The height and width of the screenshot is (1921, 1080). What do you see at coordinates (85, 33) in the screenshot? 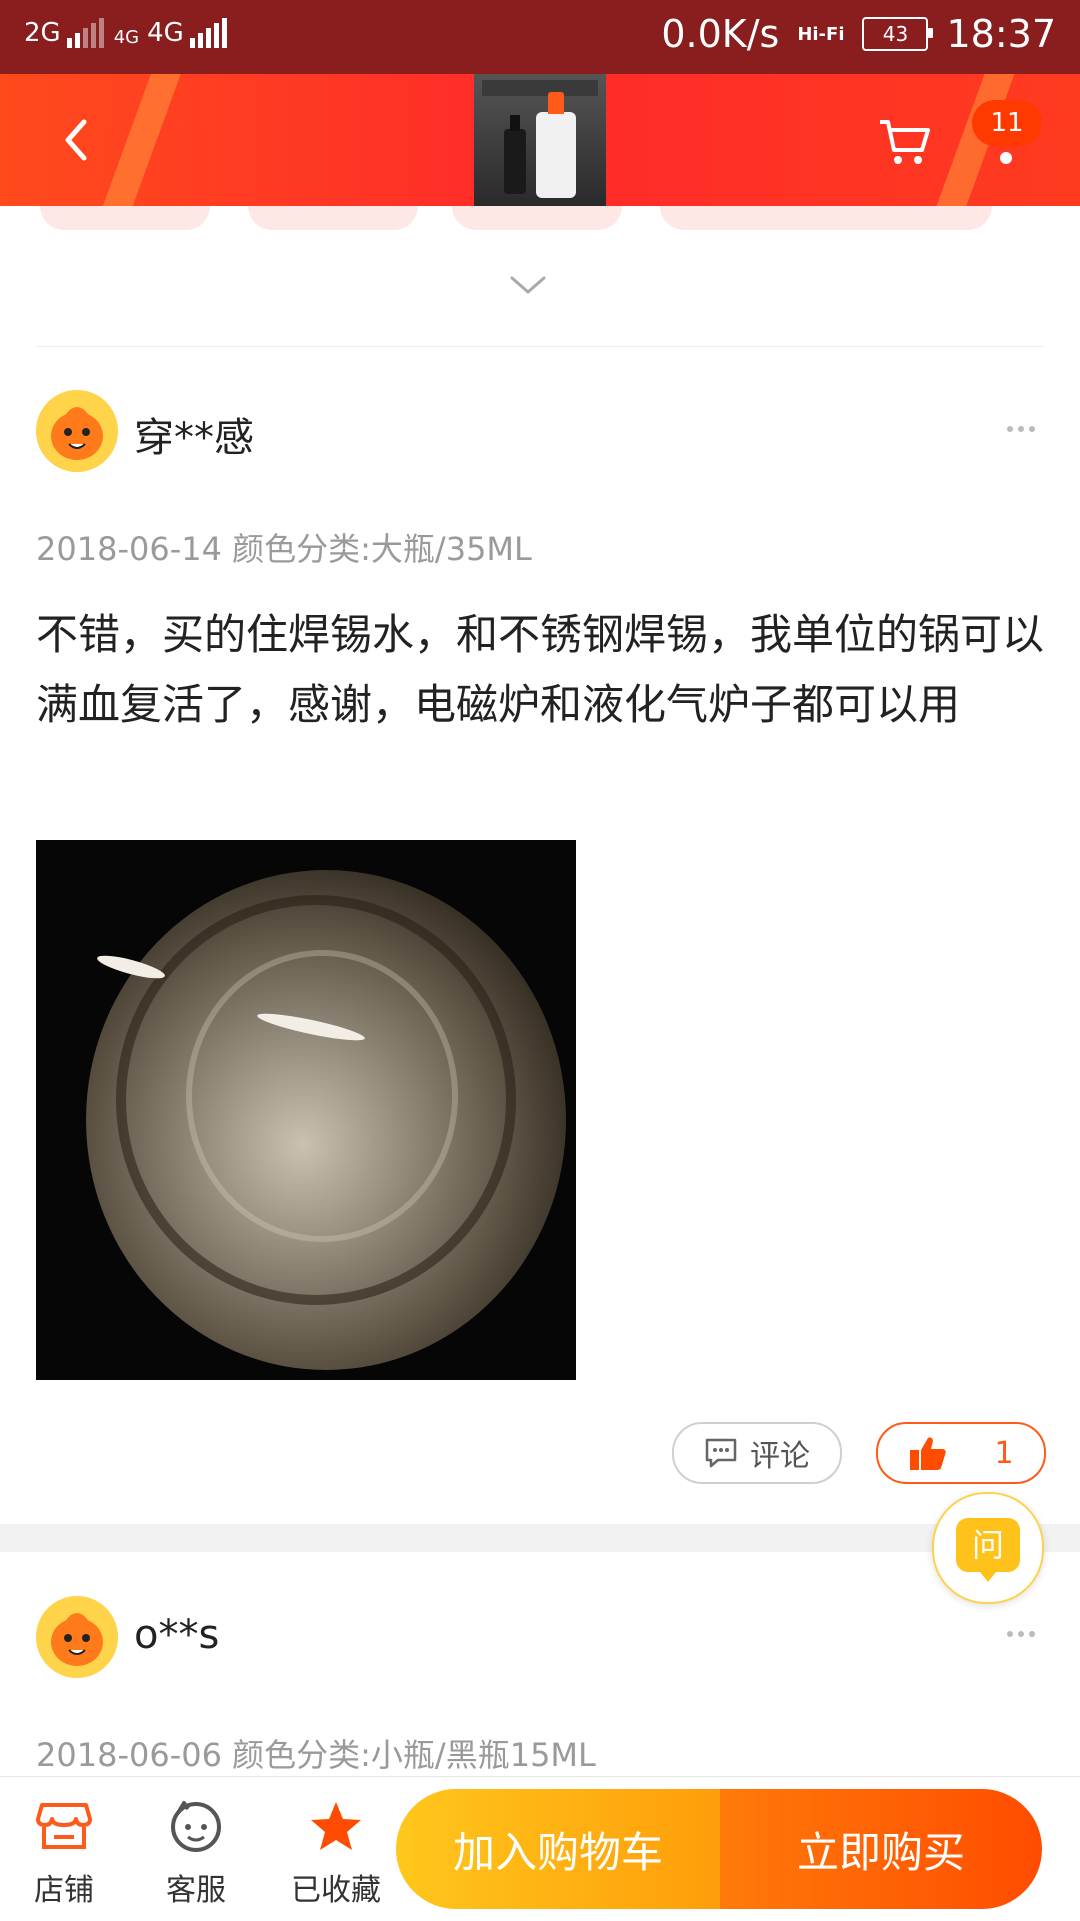
I see `signal-bars-icon` at bounding box center [85, 33].